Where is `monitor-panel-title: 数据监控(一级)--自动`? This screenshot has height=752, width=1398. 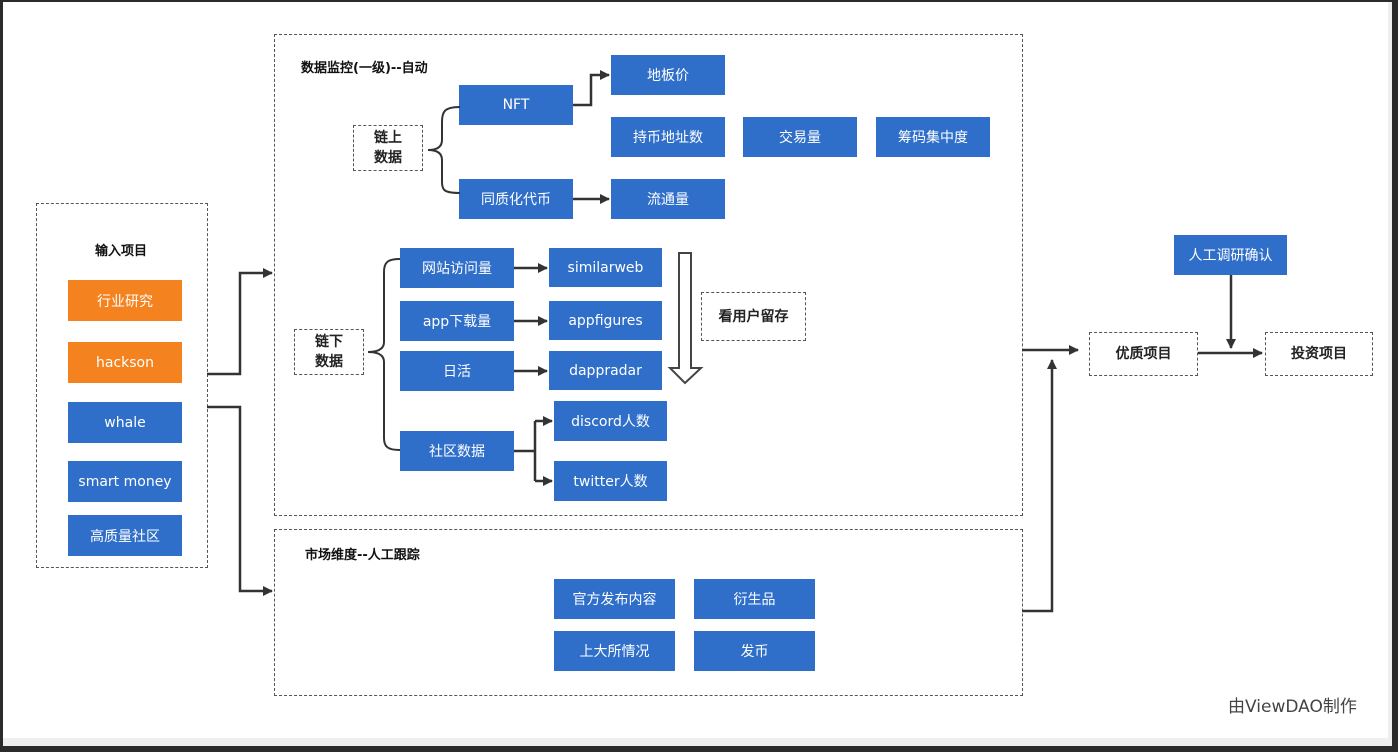 monitor-panel-title: 数据监控(一级)--自动 is located at coordinates (364, 68).